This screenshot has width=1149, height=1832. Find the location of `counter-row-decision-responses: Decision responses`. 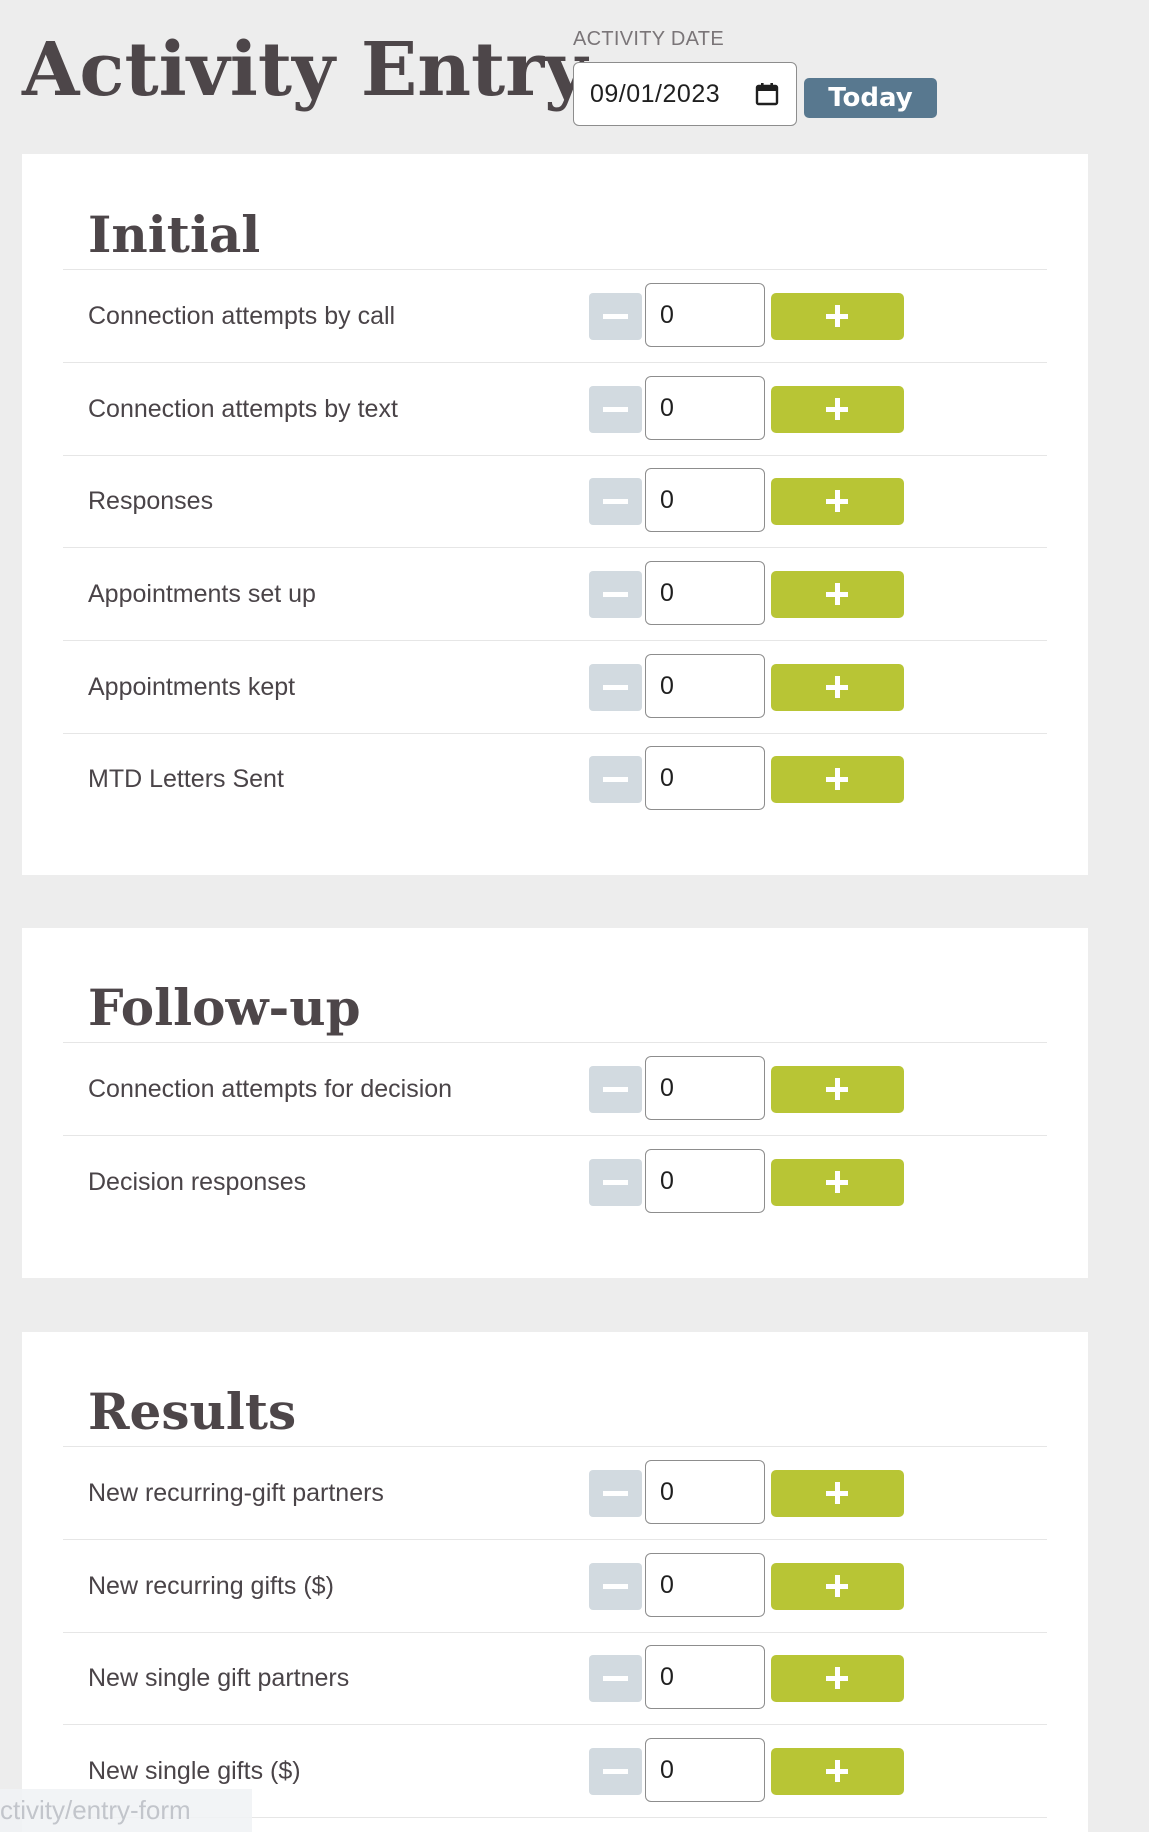

counter-row-decision-responses: Decision responses is located at coordinates (555, 1182).